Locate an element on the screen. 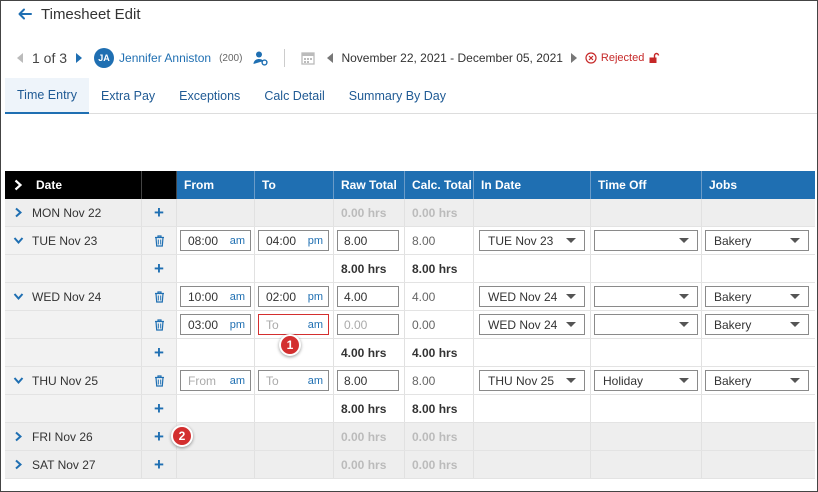 The height and width of the screenshot is (492, 818). calendar-icon is located at coordinates (308, 58).